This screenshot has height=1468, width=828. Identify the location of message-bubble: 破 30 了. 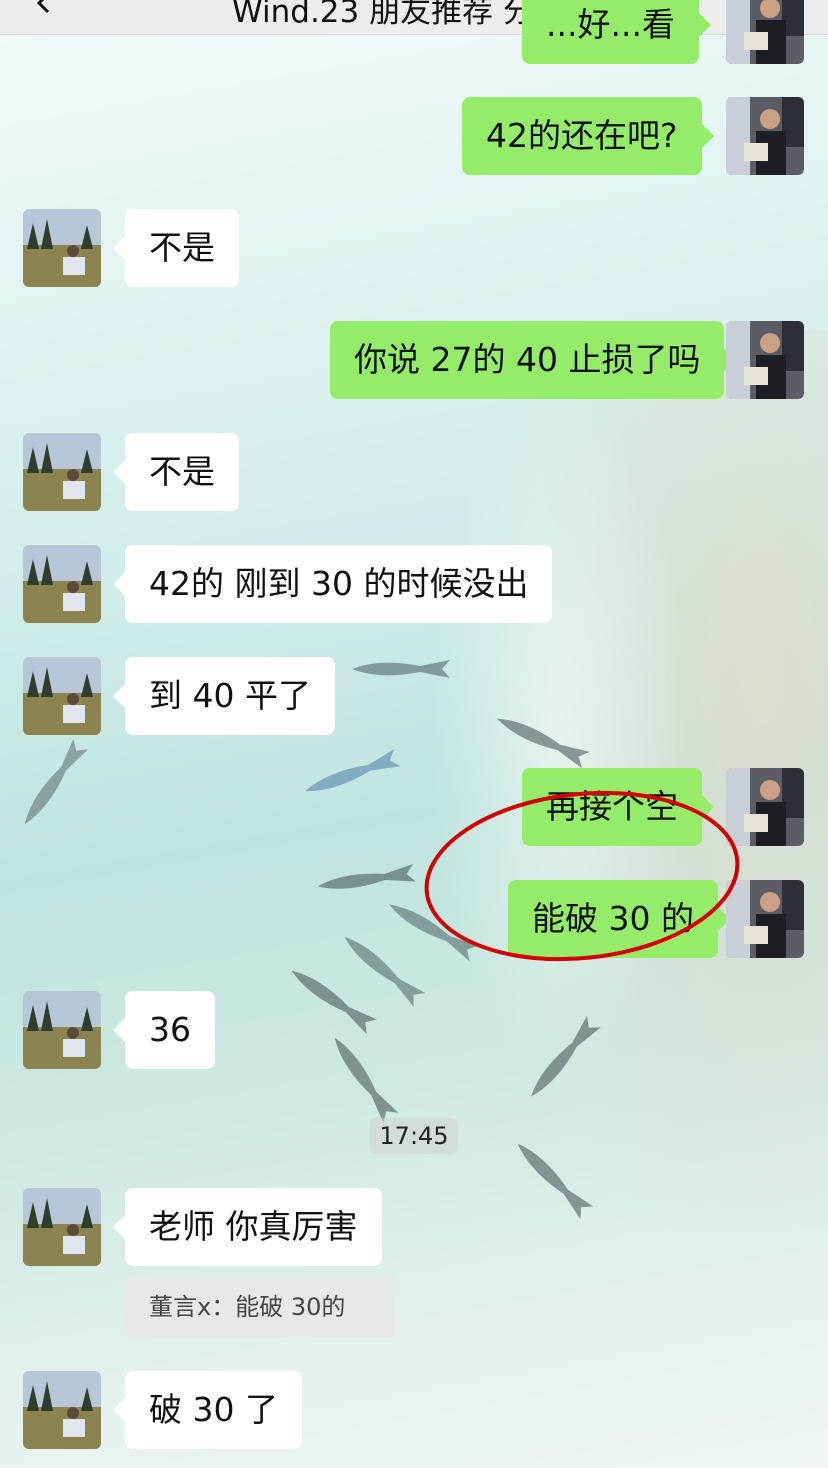
(207, 1410).